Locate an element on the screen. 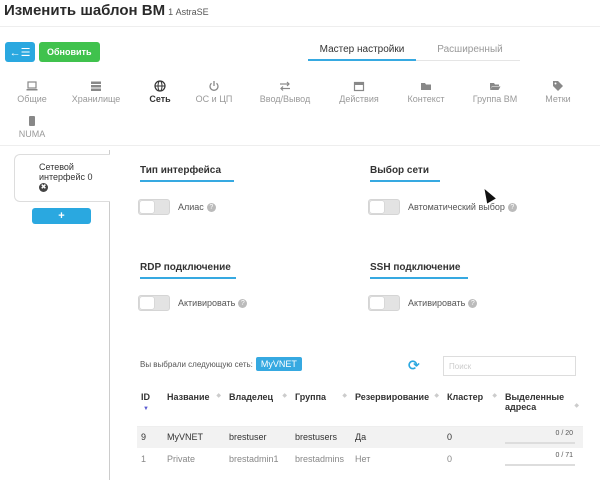 This screenshot has height=480, width=600. col-owner-label: Владелец is located at coordinates (251, 397).